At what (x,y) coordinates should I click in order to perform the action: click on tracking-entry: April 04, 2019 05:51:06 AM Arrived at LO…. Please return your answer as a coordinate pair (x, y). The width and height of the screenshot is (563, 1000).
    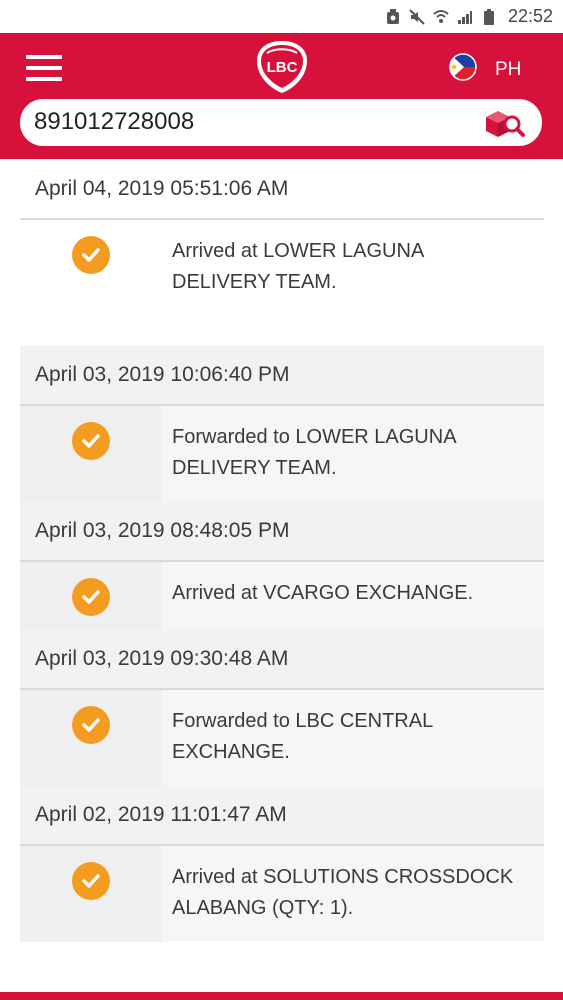
    Looking at the image, I should click on (282, 238).